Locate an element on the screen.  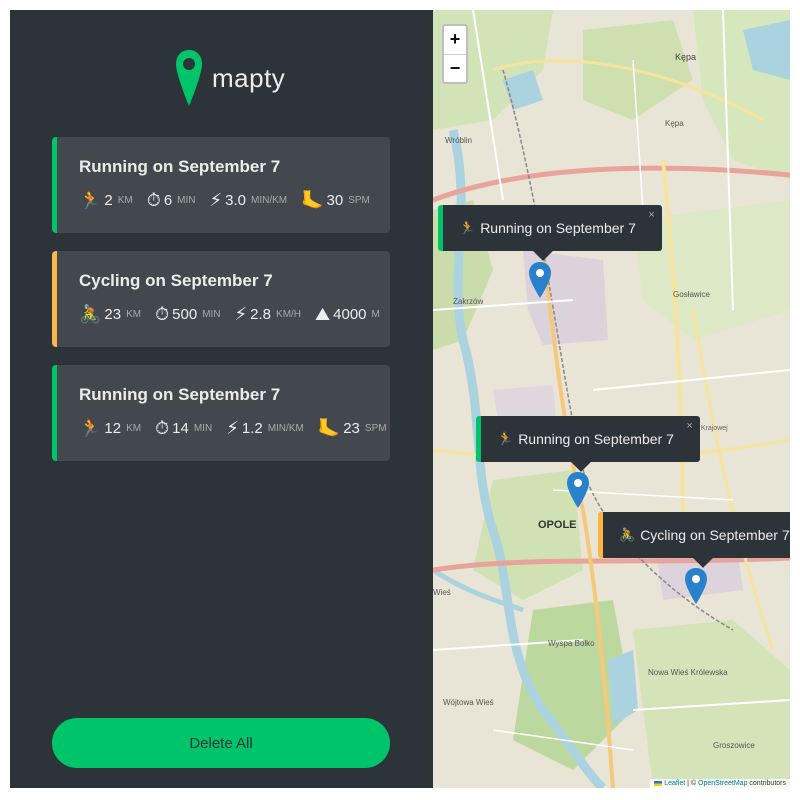
distance-detail: 🏃 12 KM is located at coordinates (110, 428).